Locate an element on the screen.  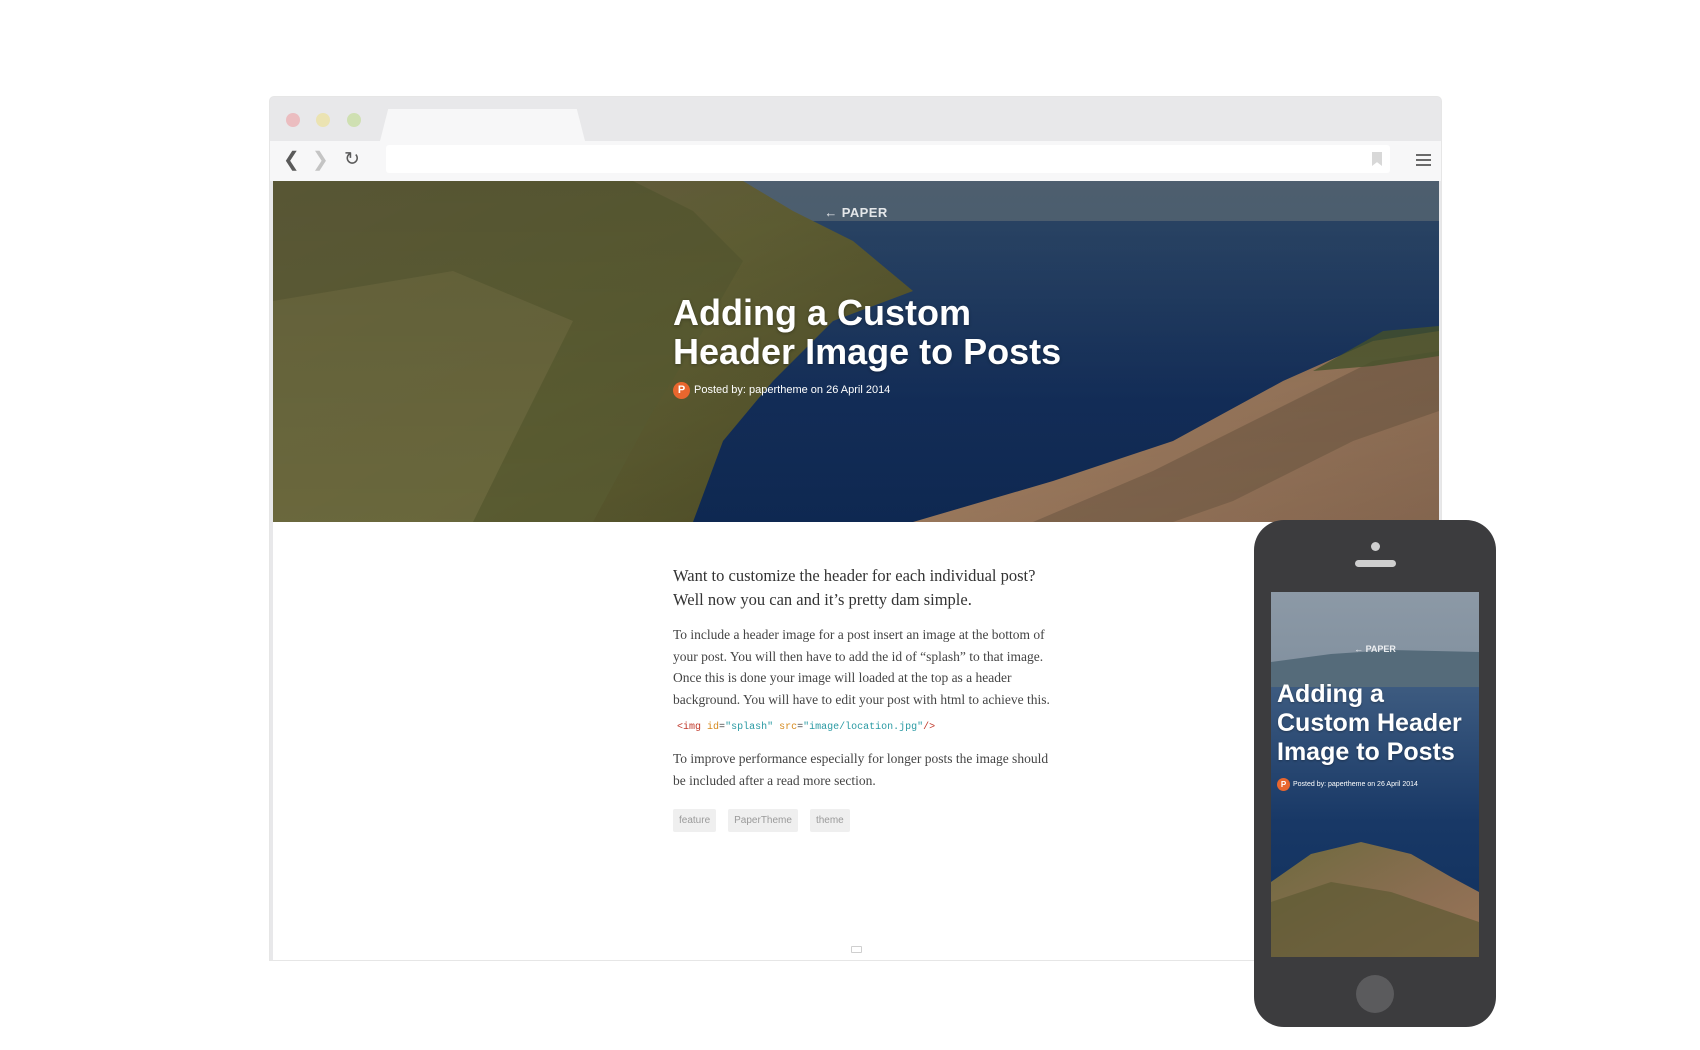
tab-bar is located at coordinates (855, 119).